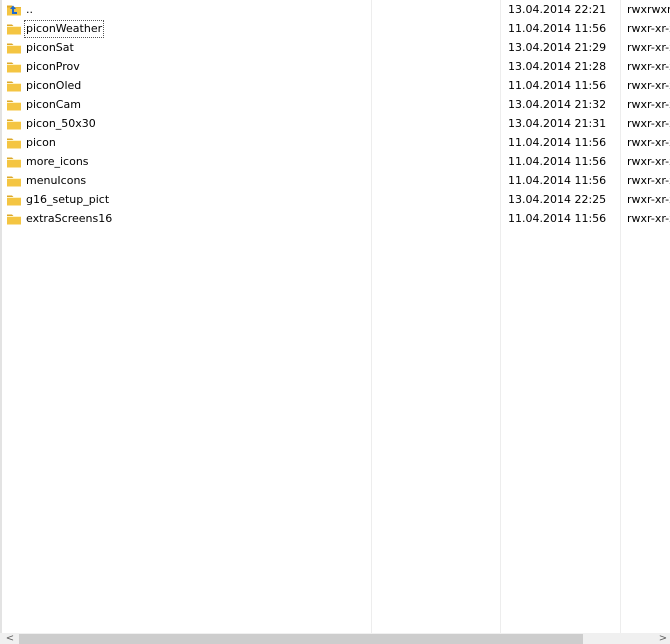 Image resolution: width=670 pixels, height=644 pixels. What do you see at coordinates (335, 85) in the screenshot?
I see `file-row: piconOled 11.04.2014 11:56 rwxr-xr-x` at bounding box center [335, 85].